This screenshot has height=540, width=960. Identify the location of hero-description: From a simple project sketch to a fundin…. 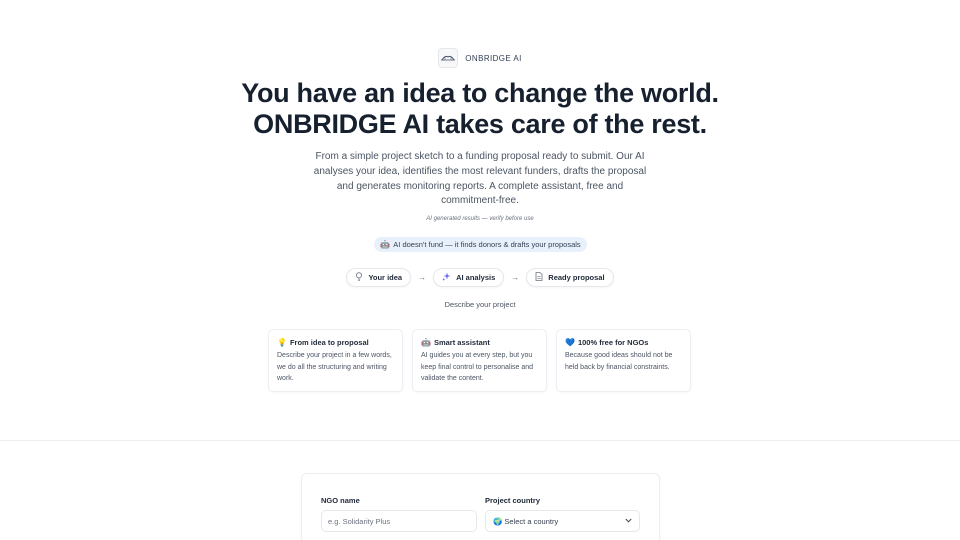
(480, 179).